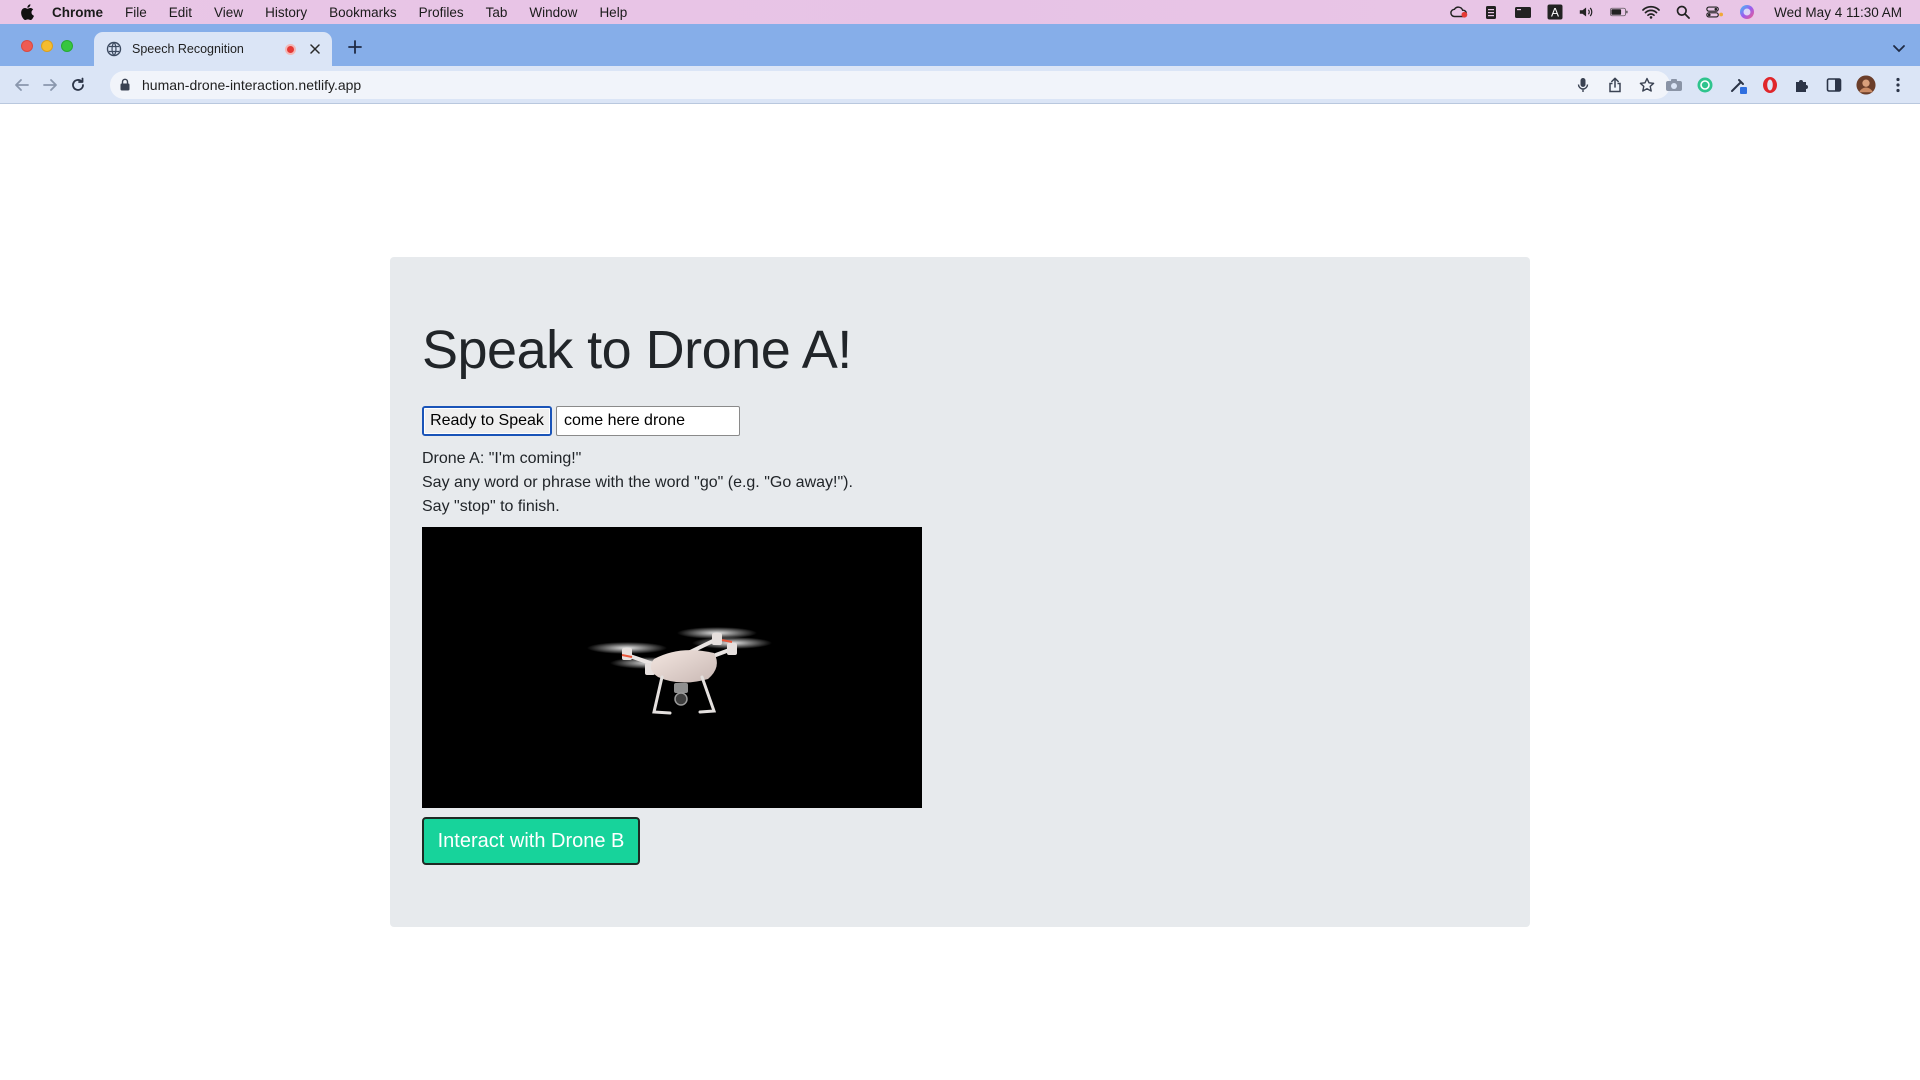  What do you see at coordinates (126, 85) in the screenshot?
I see `lock-icon` at bounding box center [126, 85].